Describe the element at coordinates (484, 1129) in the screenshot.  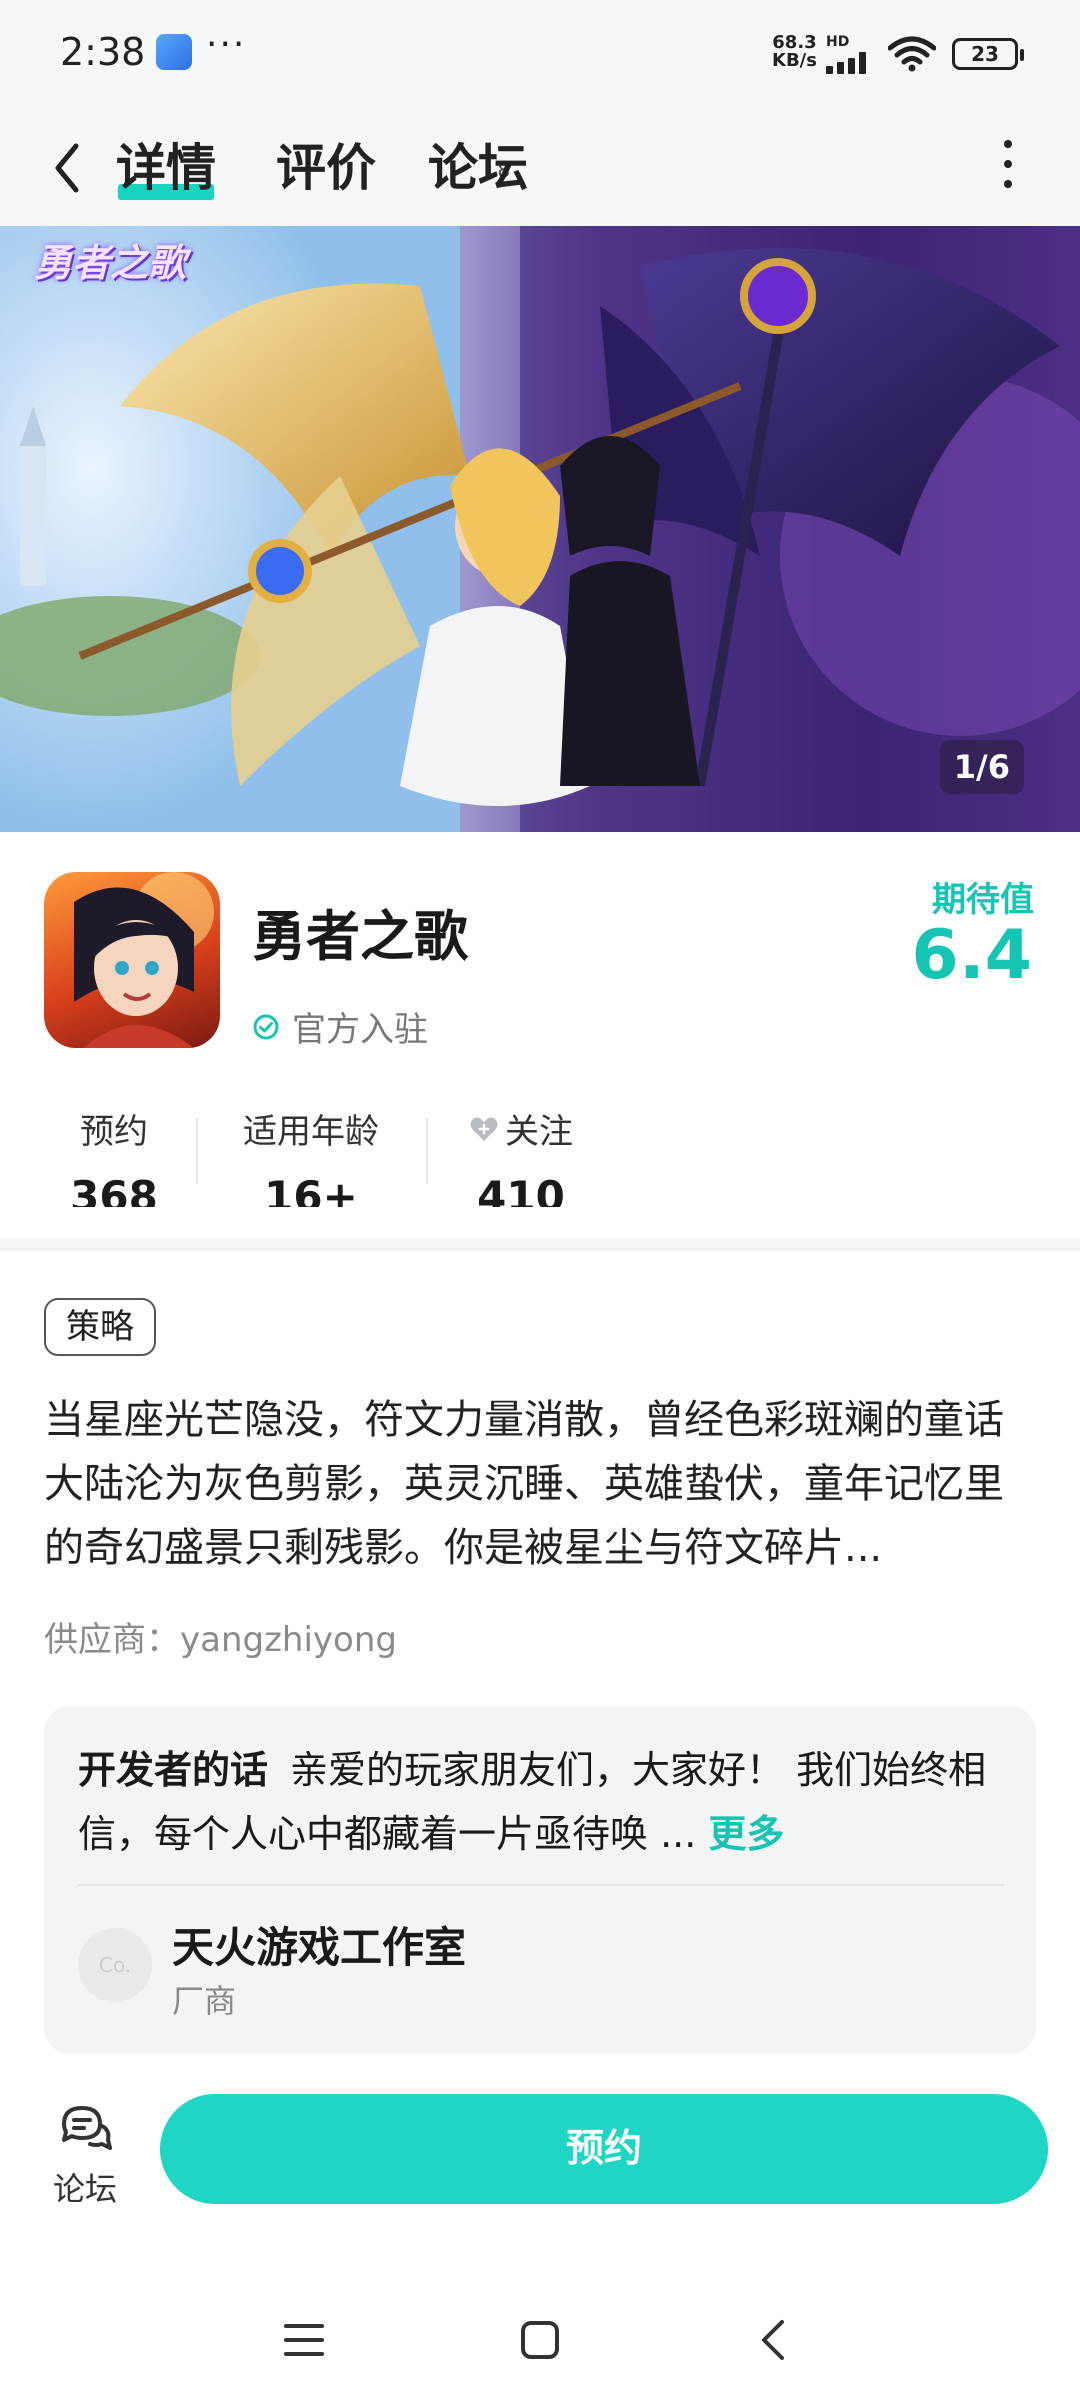
I see `heart-icon` at that location.